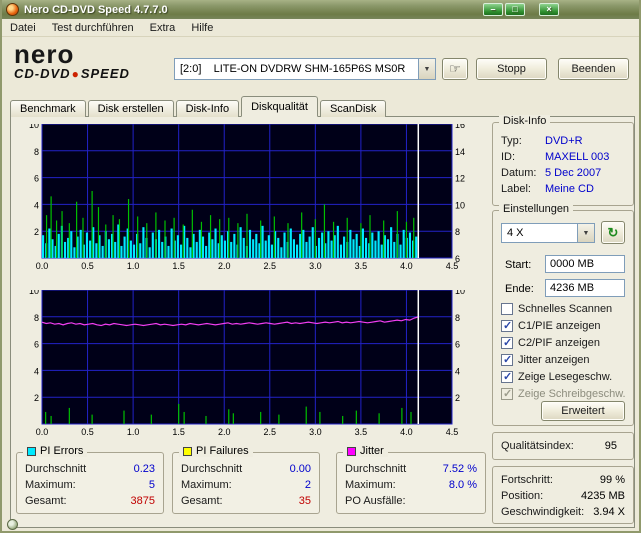 Image resolution: width=641 pixels, height=533 pixels. I want to click on checkbox-show-read-speed: Zeige Lesegeschw., so click(557, 376).